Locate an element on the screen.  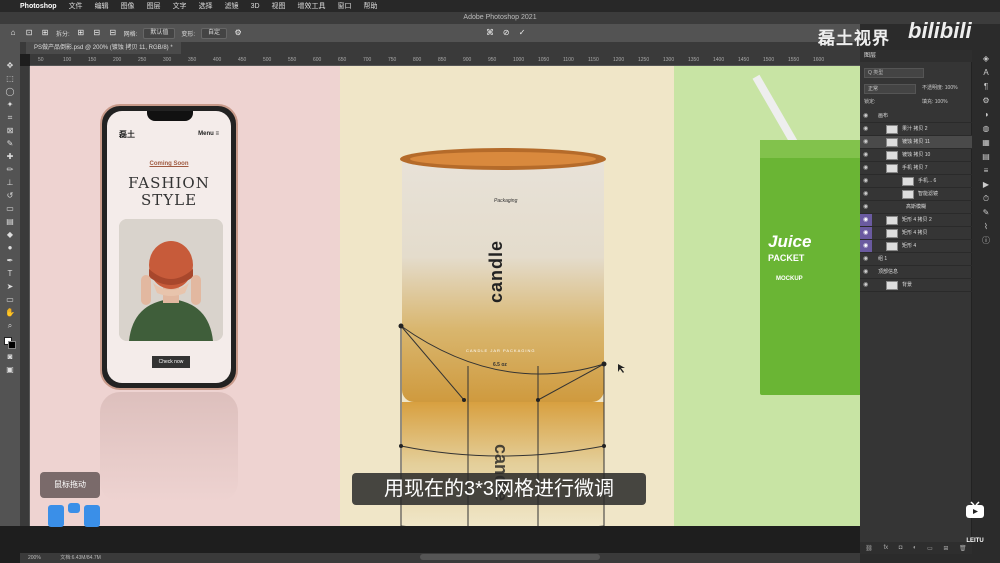
quick-mask-icon: ◙ is located at coordinates (10, 356).